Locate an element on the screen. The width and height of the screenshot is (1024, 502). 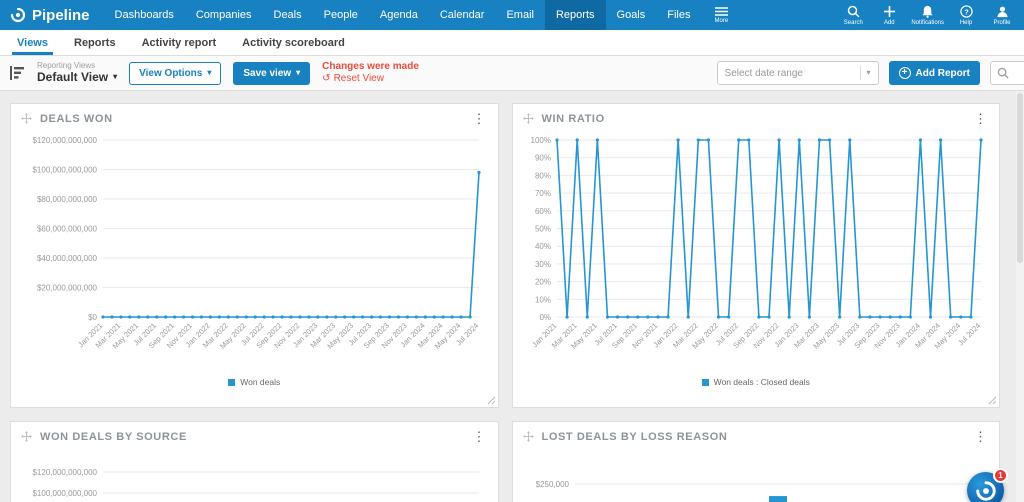
notifications-label: Notifications is located at coordinates (927, 22).